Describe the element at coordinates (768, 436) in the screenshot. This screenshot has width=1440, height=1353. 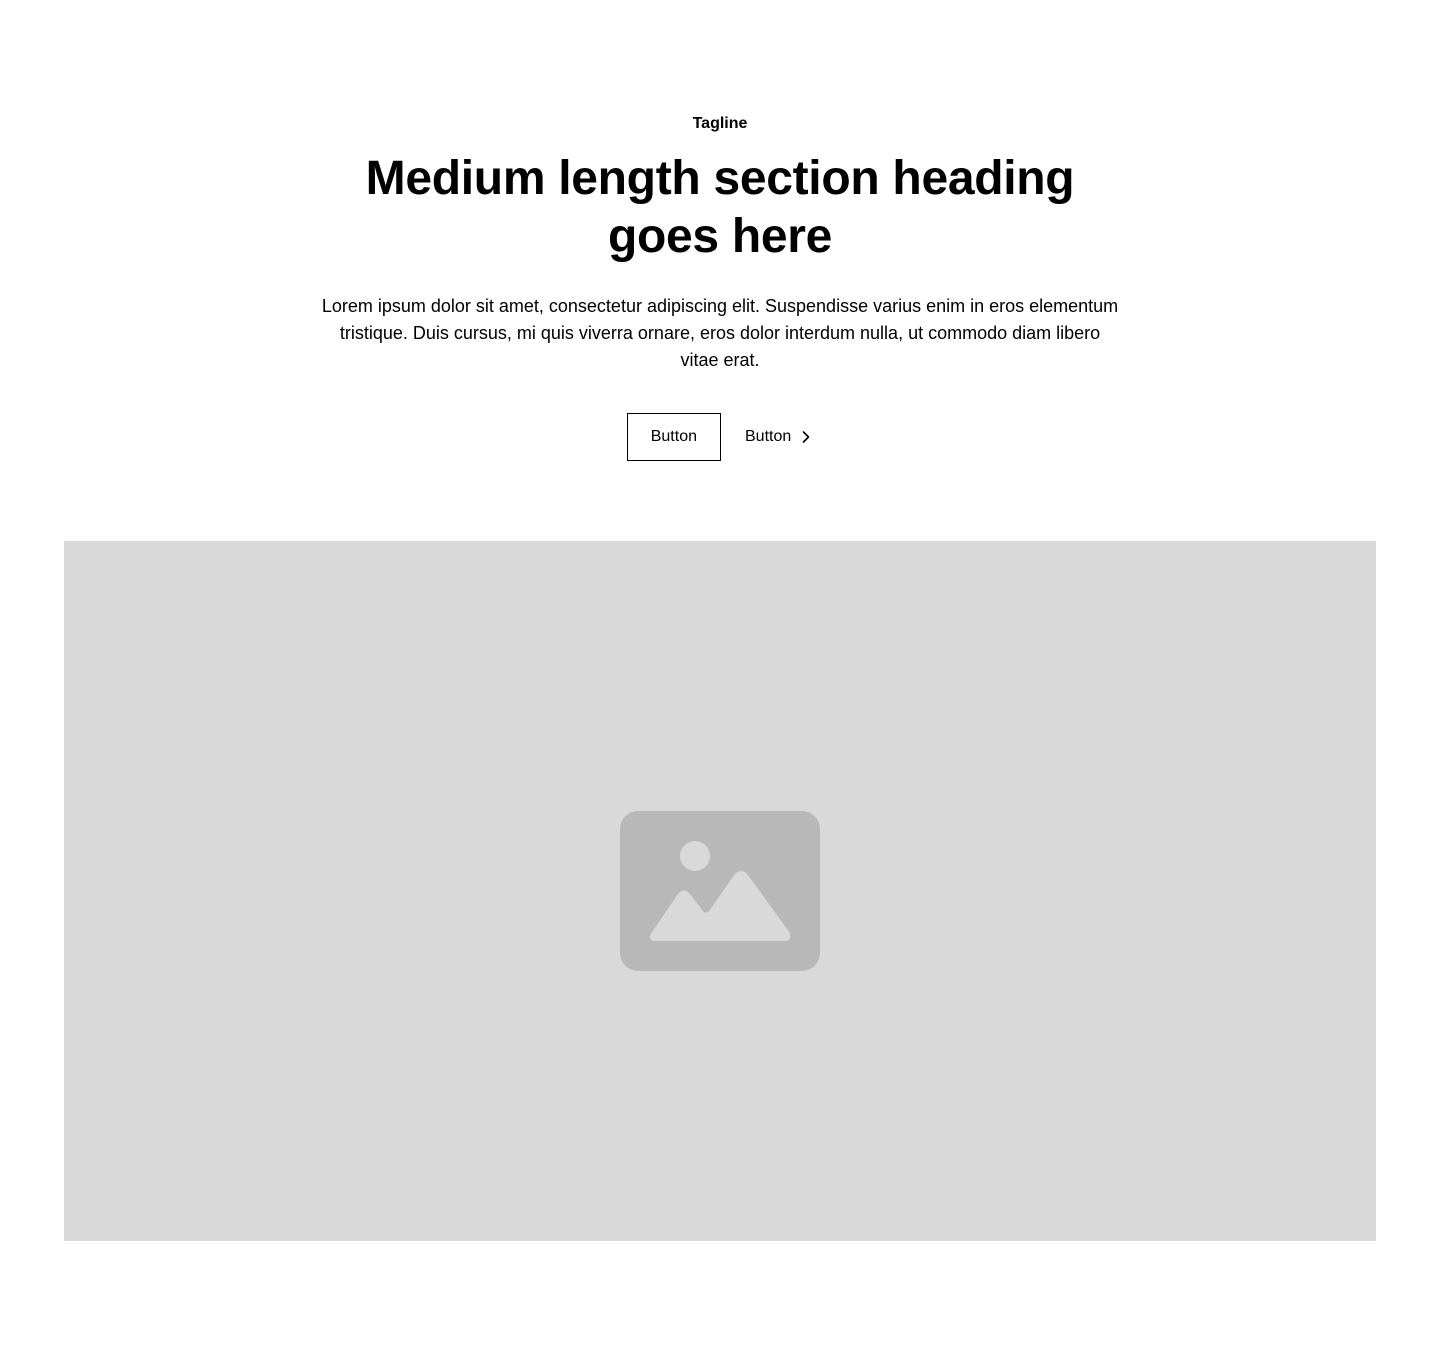
I see `link-button-label: Button` at that location.